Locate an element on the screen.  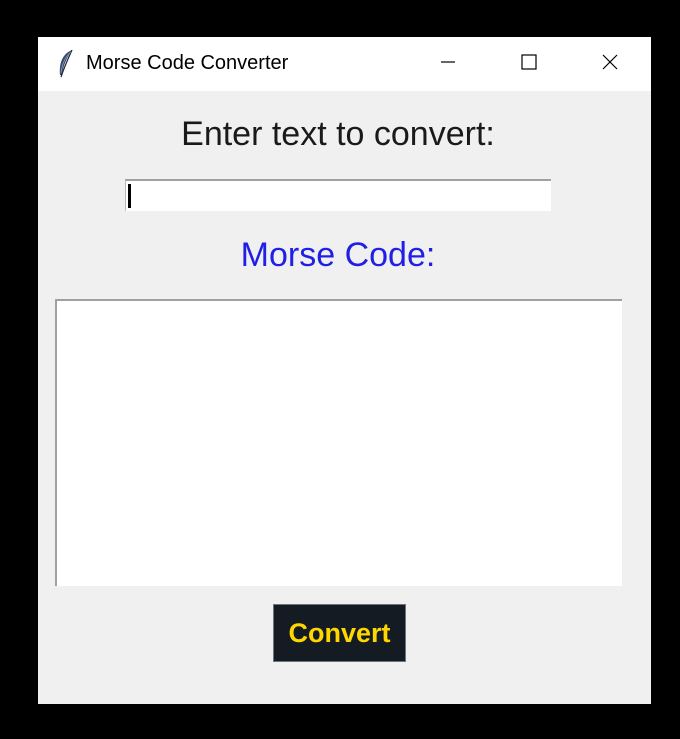
minimize-button is located at coordinates (448, 64).